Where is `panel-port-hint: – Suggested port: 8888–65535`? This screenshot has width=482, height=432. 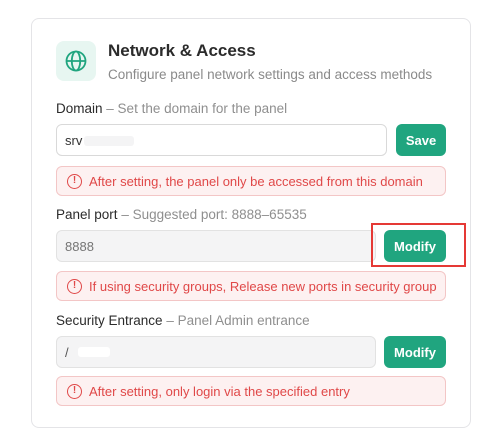
panel-port-hint: – Suggested port: 8888–65535 is located at coordinates (214, 214).